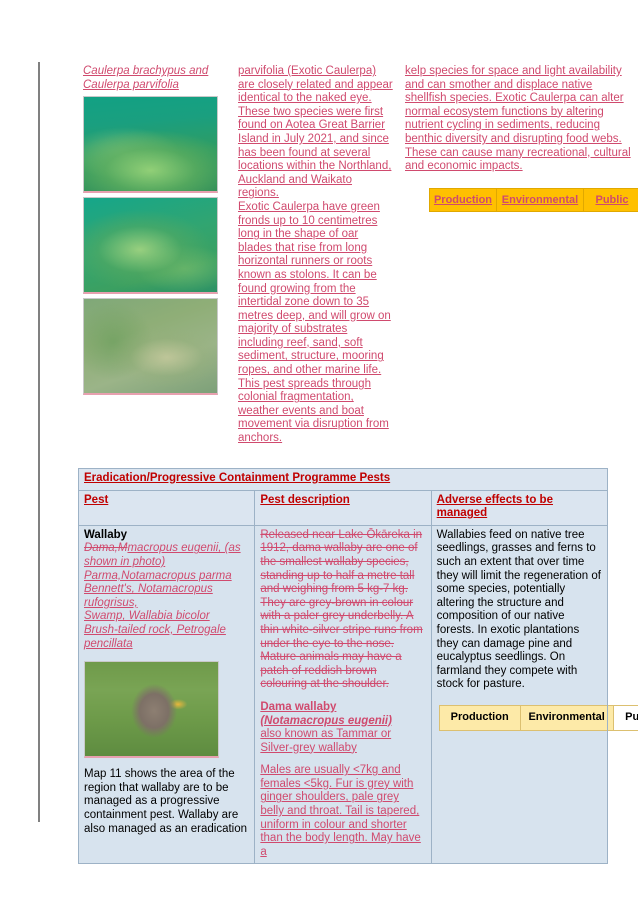 The image size is (638, 900). What do you see at coordinates (96, 499) in the screenshot?
I see `column-header-pest-label: Pest` at bounding box center [96, 499].